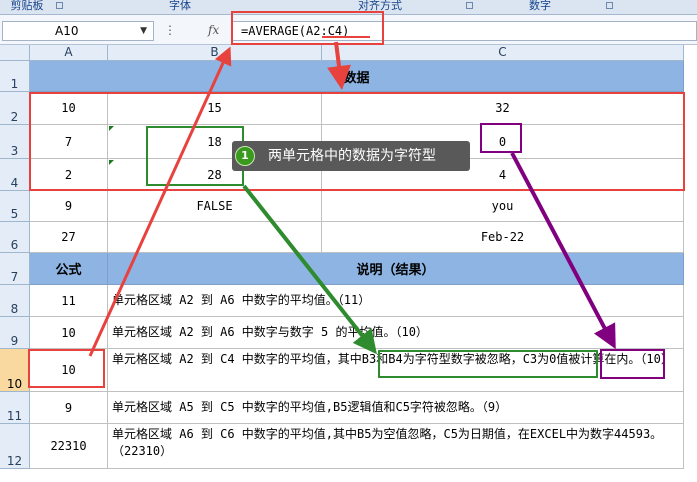 The height and width of the screenshot is (482, 697). Describe the element at coordinates (180, 6) in the screenshot. I see `ribbon-group-font: 字体` at that location.